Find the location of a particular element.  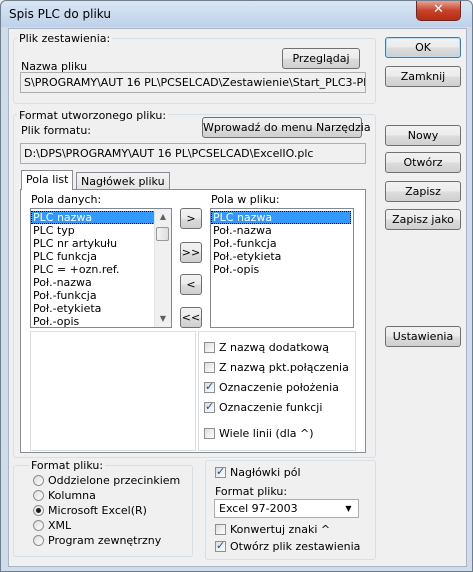

option-checkbox: Z nazwą dodatkową is located at coordinates (266, 348).